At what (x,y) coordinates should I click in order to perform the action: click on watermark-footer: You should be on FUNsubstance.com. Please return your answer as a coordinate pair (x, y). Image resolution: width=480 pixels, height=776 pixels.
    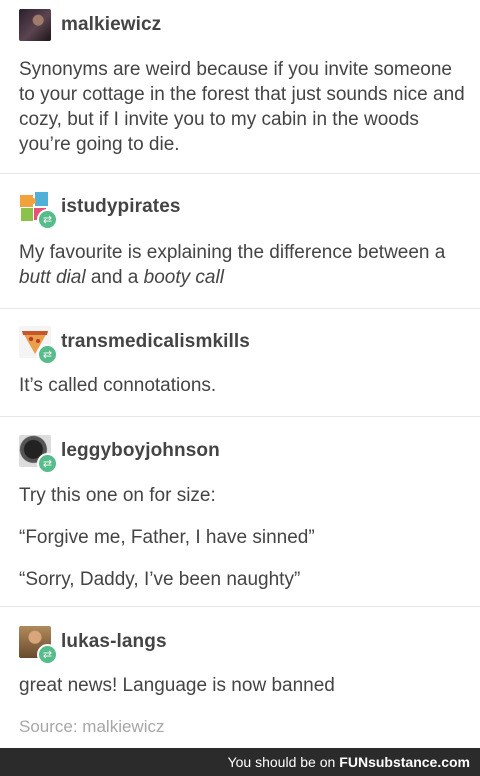
    Looking at the image, I should click on (240, 762).